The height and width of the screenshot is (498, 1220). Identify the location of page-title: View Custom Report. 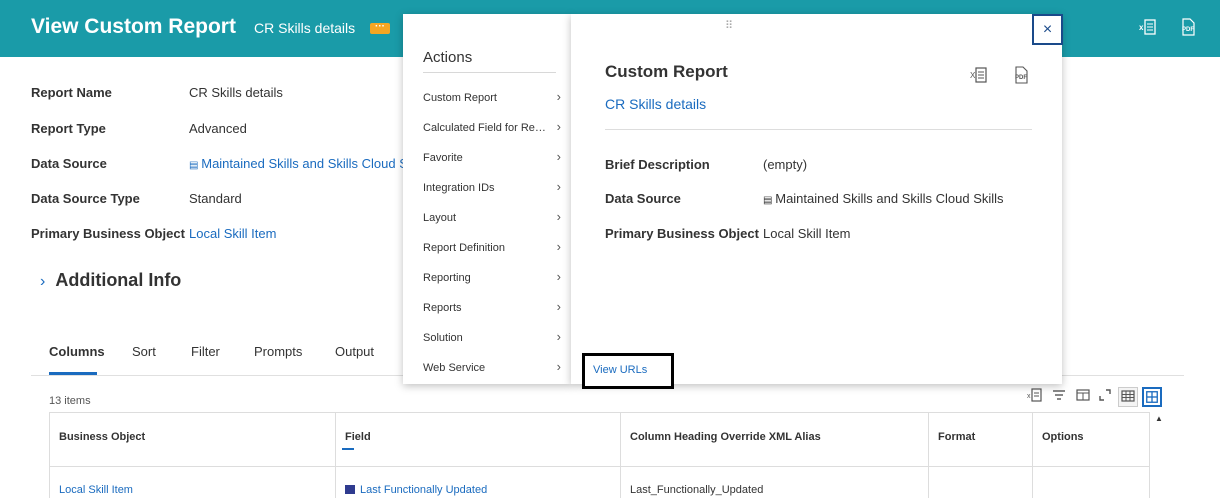
(133, 26).